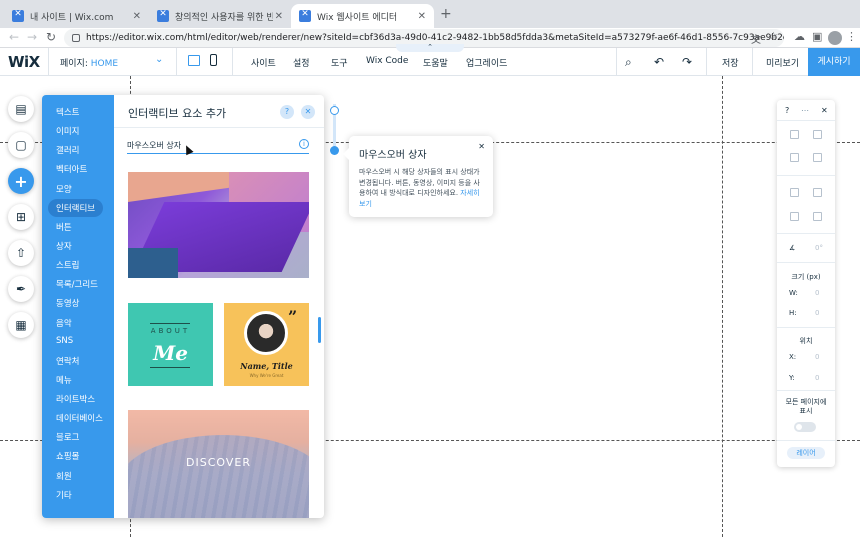 The width and height of the screenshot is (860, 537). I want to click on layers-button: 레이어, so click(806, 453).